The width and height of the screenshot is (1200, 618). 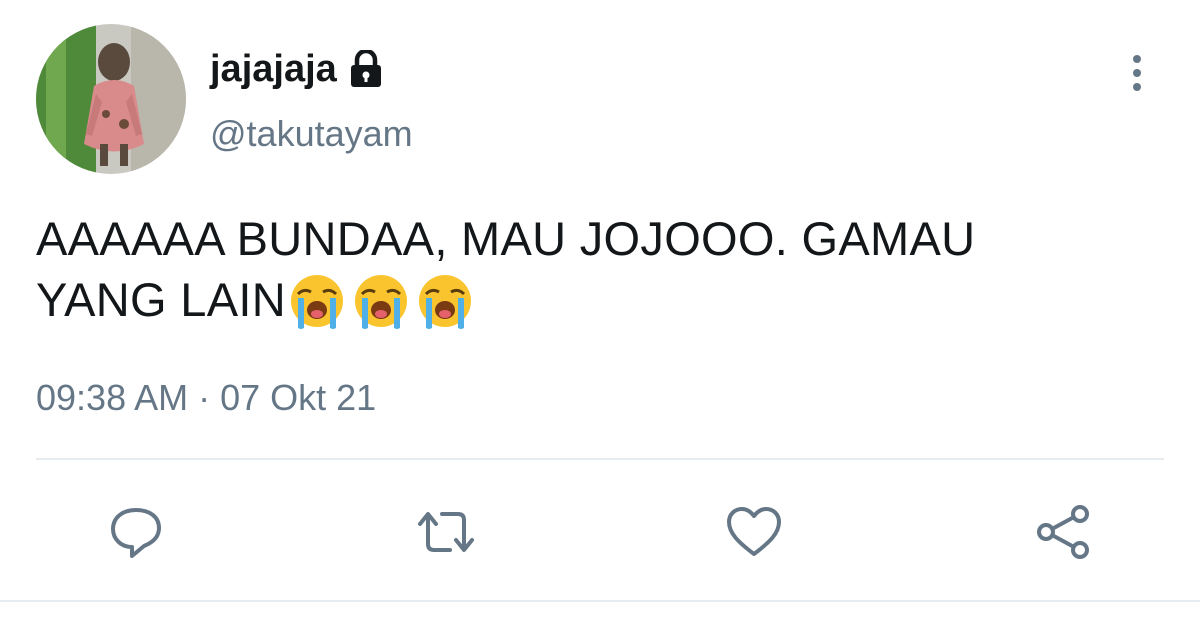 What do you see at coordinates (600, 459) in the screenshot?
I see `divider` at bounding box center [600, 459].